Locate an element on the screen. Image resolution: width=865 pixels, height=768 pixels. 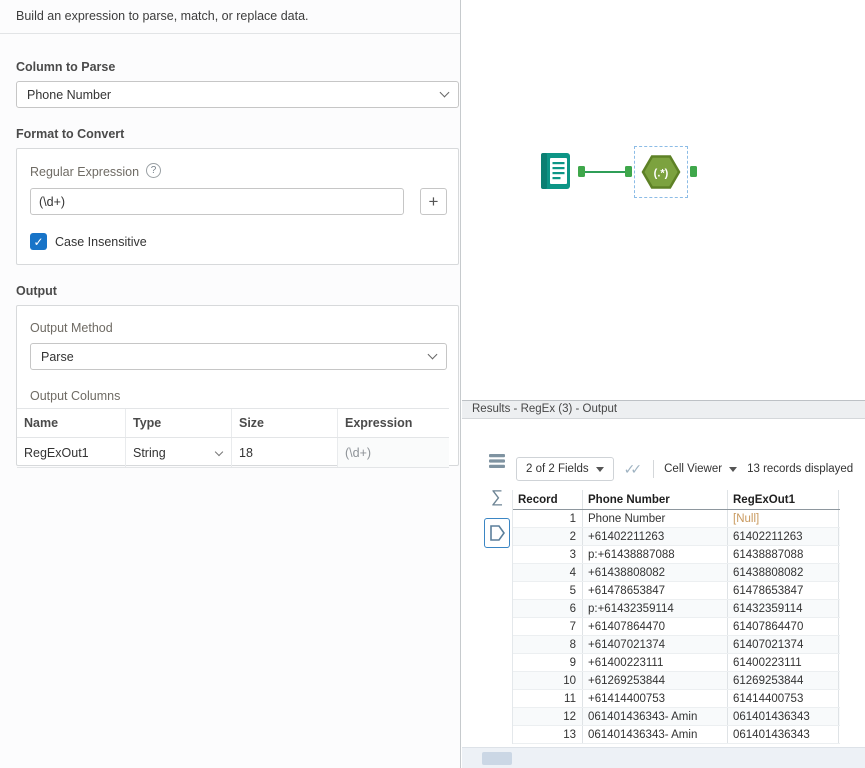
record-number-cell: 8 is located at coordinates (548, 644).